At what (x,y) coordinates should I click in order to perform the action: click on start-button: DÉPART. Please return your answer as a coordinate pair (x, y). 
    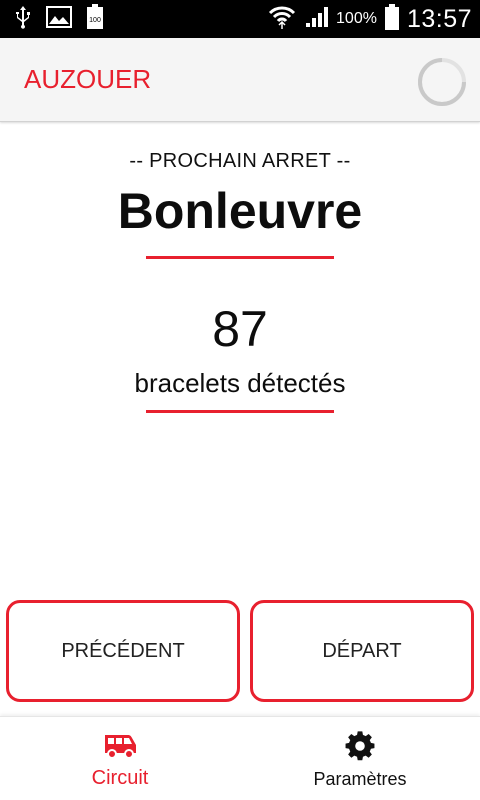
    Looking at the image, I should click on (362, 651).